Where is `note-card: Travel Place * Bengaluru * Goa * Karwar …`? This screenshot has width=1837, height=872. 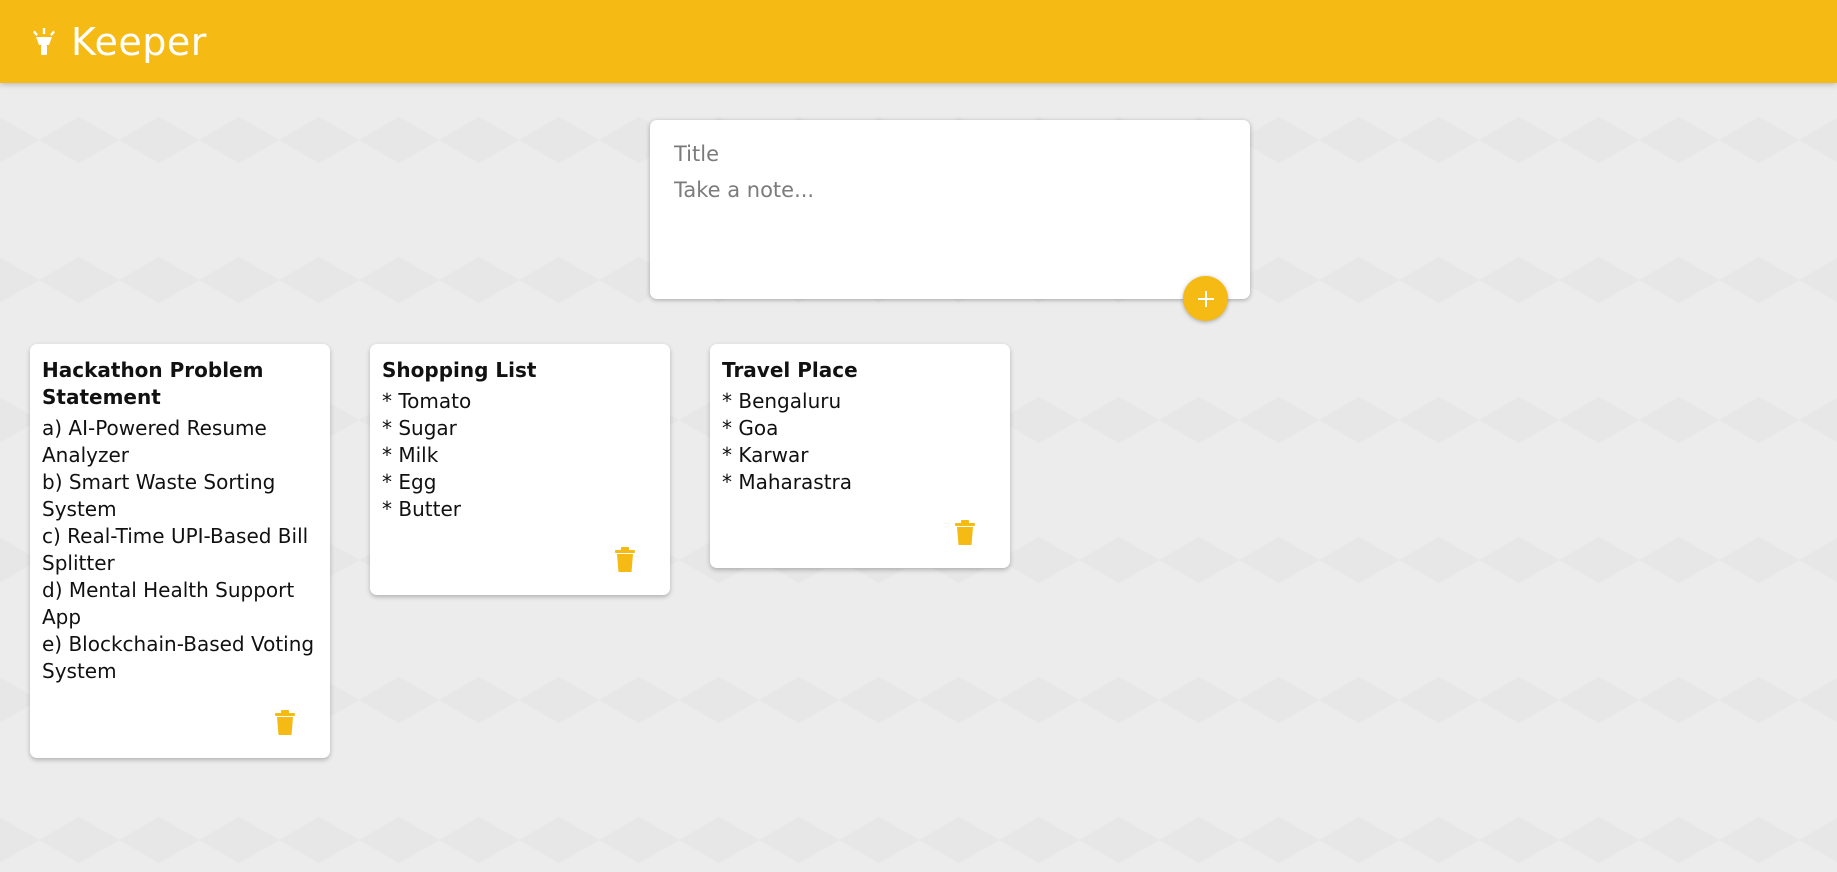 note-card: Travel Place * Bengaluru * Goa * Karwar … is located at coordinates (860, 456).